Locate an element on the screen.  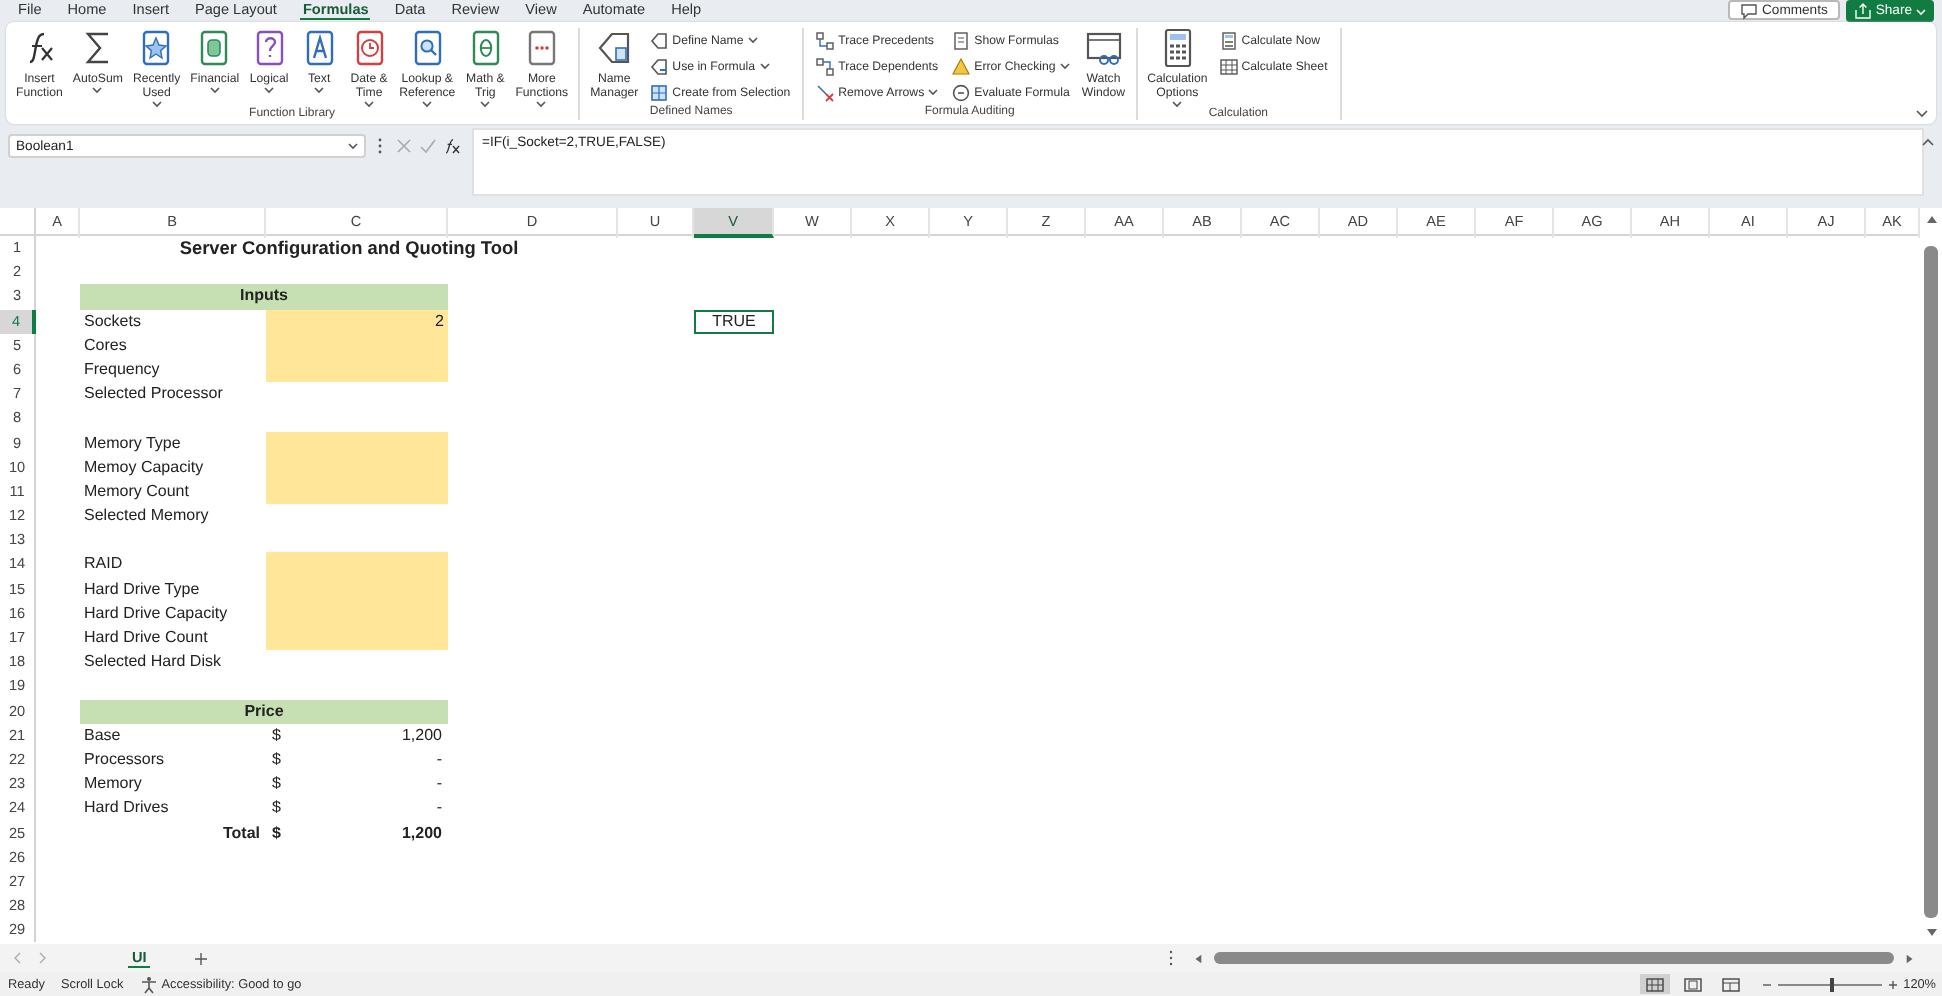
chevron-down-icon is located at coordinates (1922, 114).